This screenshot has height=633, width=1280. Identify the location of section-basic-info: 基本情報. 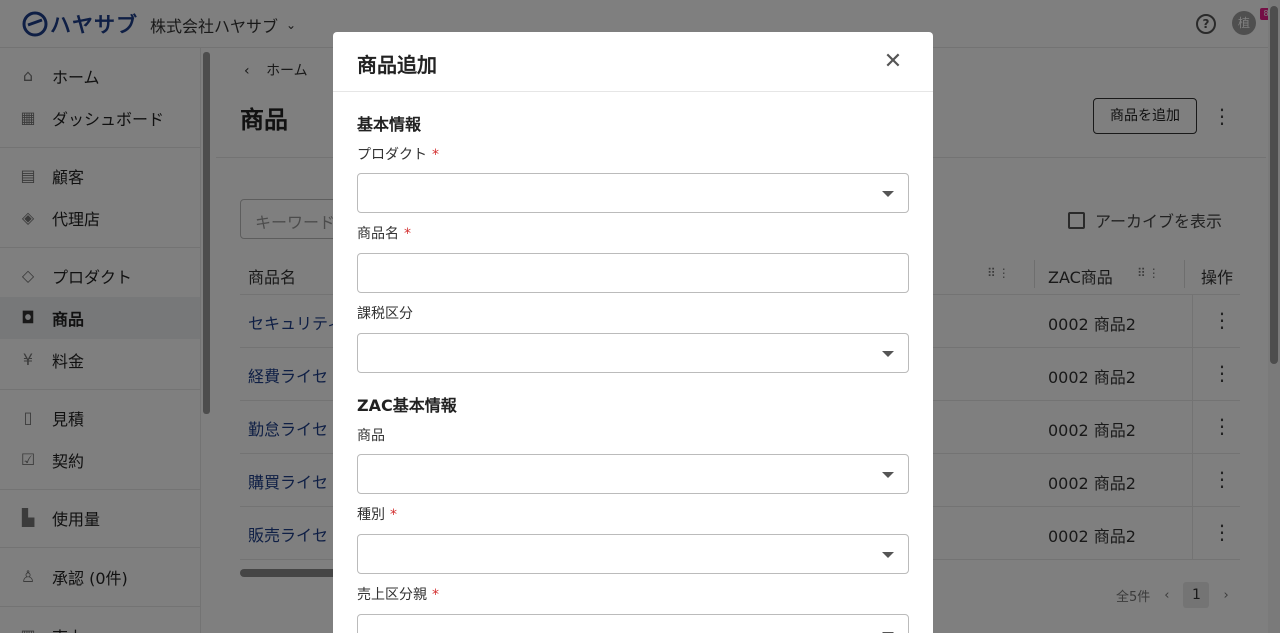
(389, 124).